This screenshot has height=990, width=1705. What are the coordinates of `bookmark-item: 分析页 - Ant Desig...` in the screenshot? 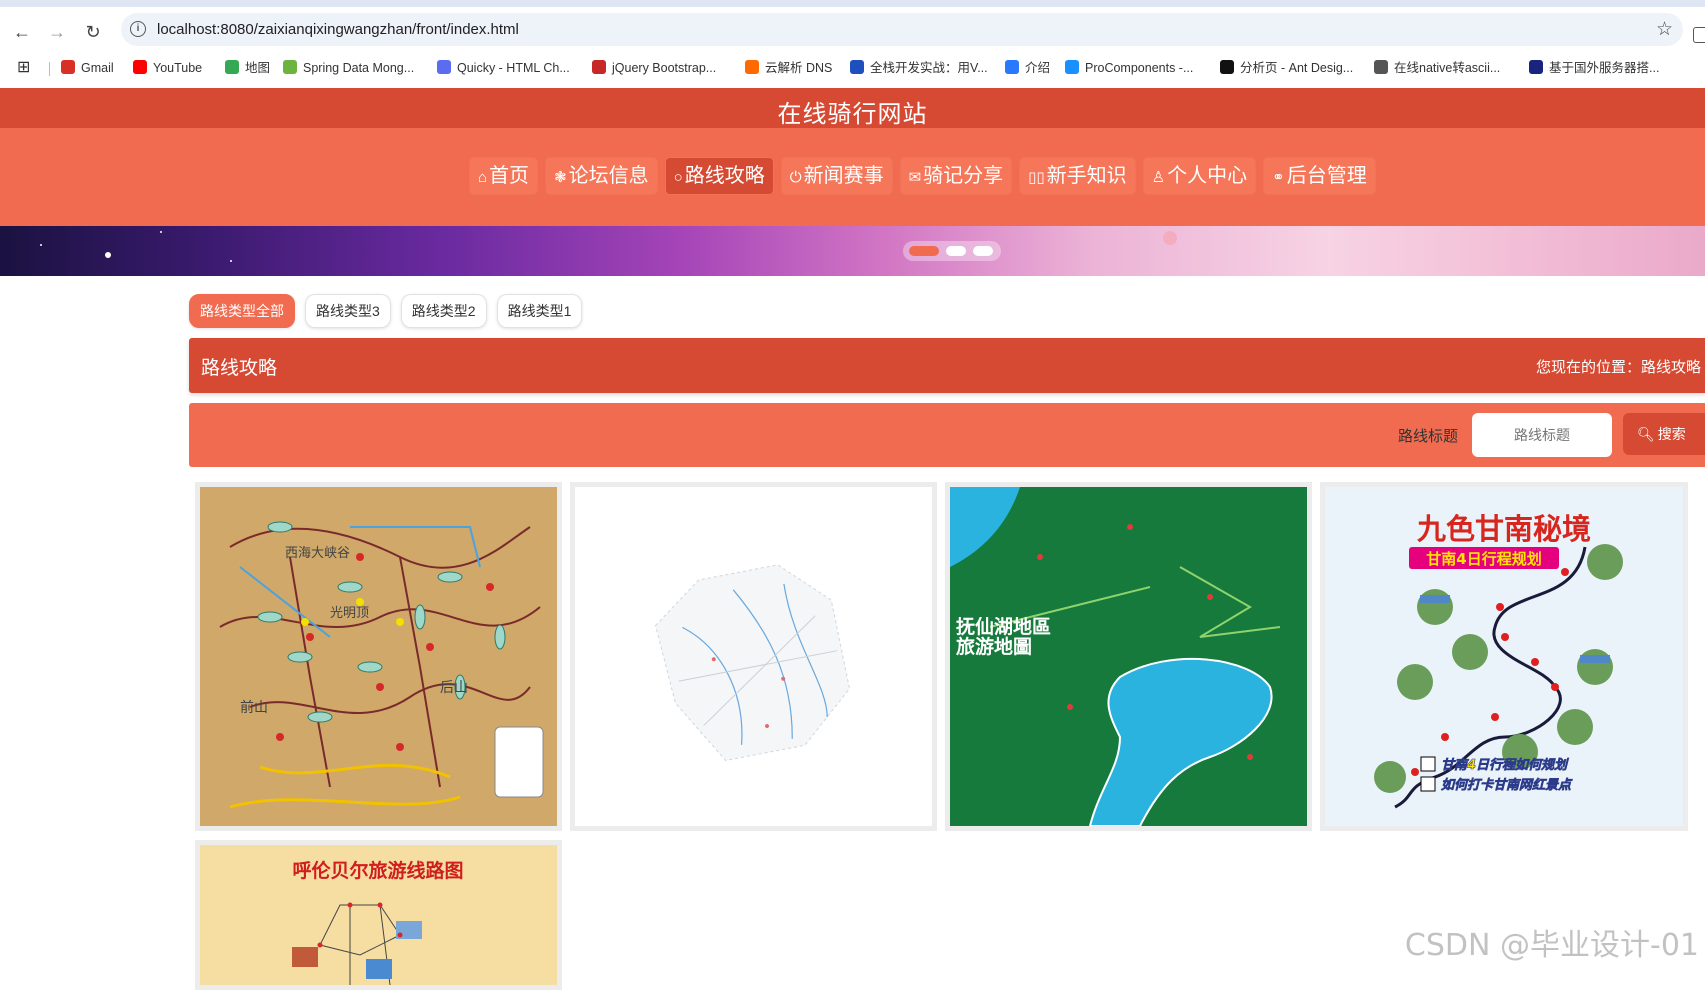 It's located at (1286, 68).